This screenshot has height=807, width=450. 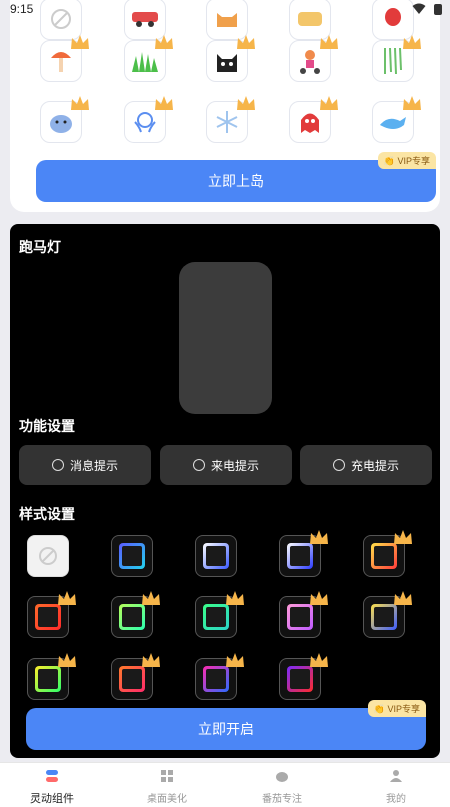 What do you see at coordinates (167, 799) in the screenshot?
I see `nav-label: 桌面美化` at bounding box center [167, 799].